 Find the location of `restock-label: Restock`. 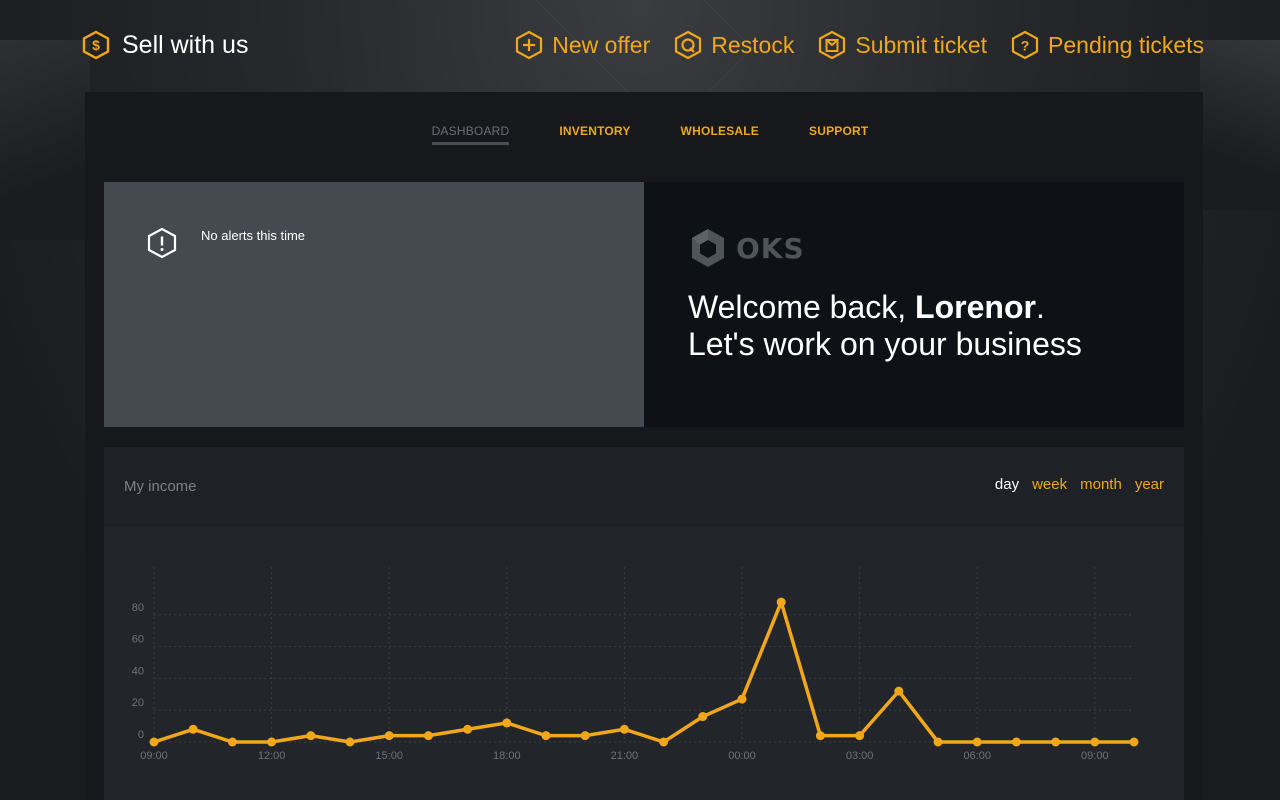

restock-label: Restock is located at coordinates (753, 44).